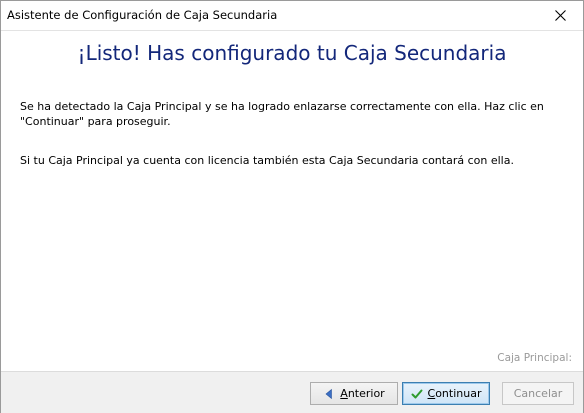  I want to click on check-icon, so click(417, 394).